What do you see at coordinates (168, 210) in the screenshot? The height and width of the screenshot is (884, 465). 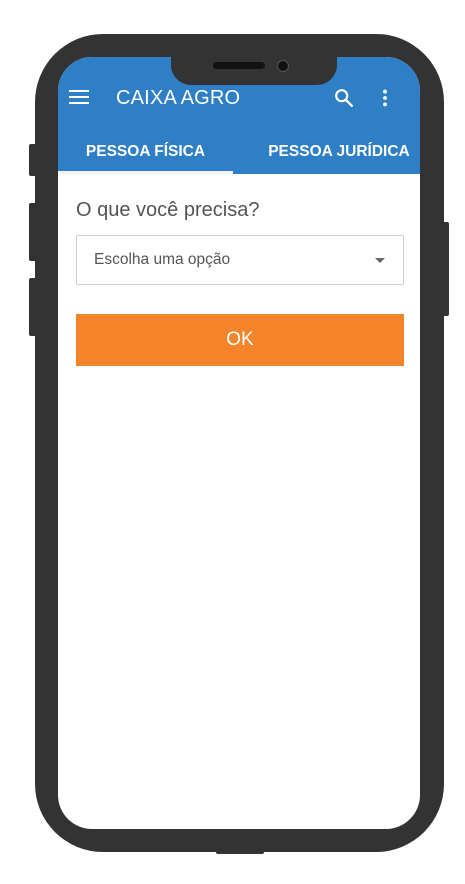 I see `question-label: O que você precisa?` at bounding box center [168, 210].